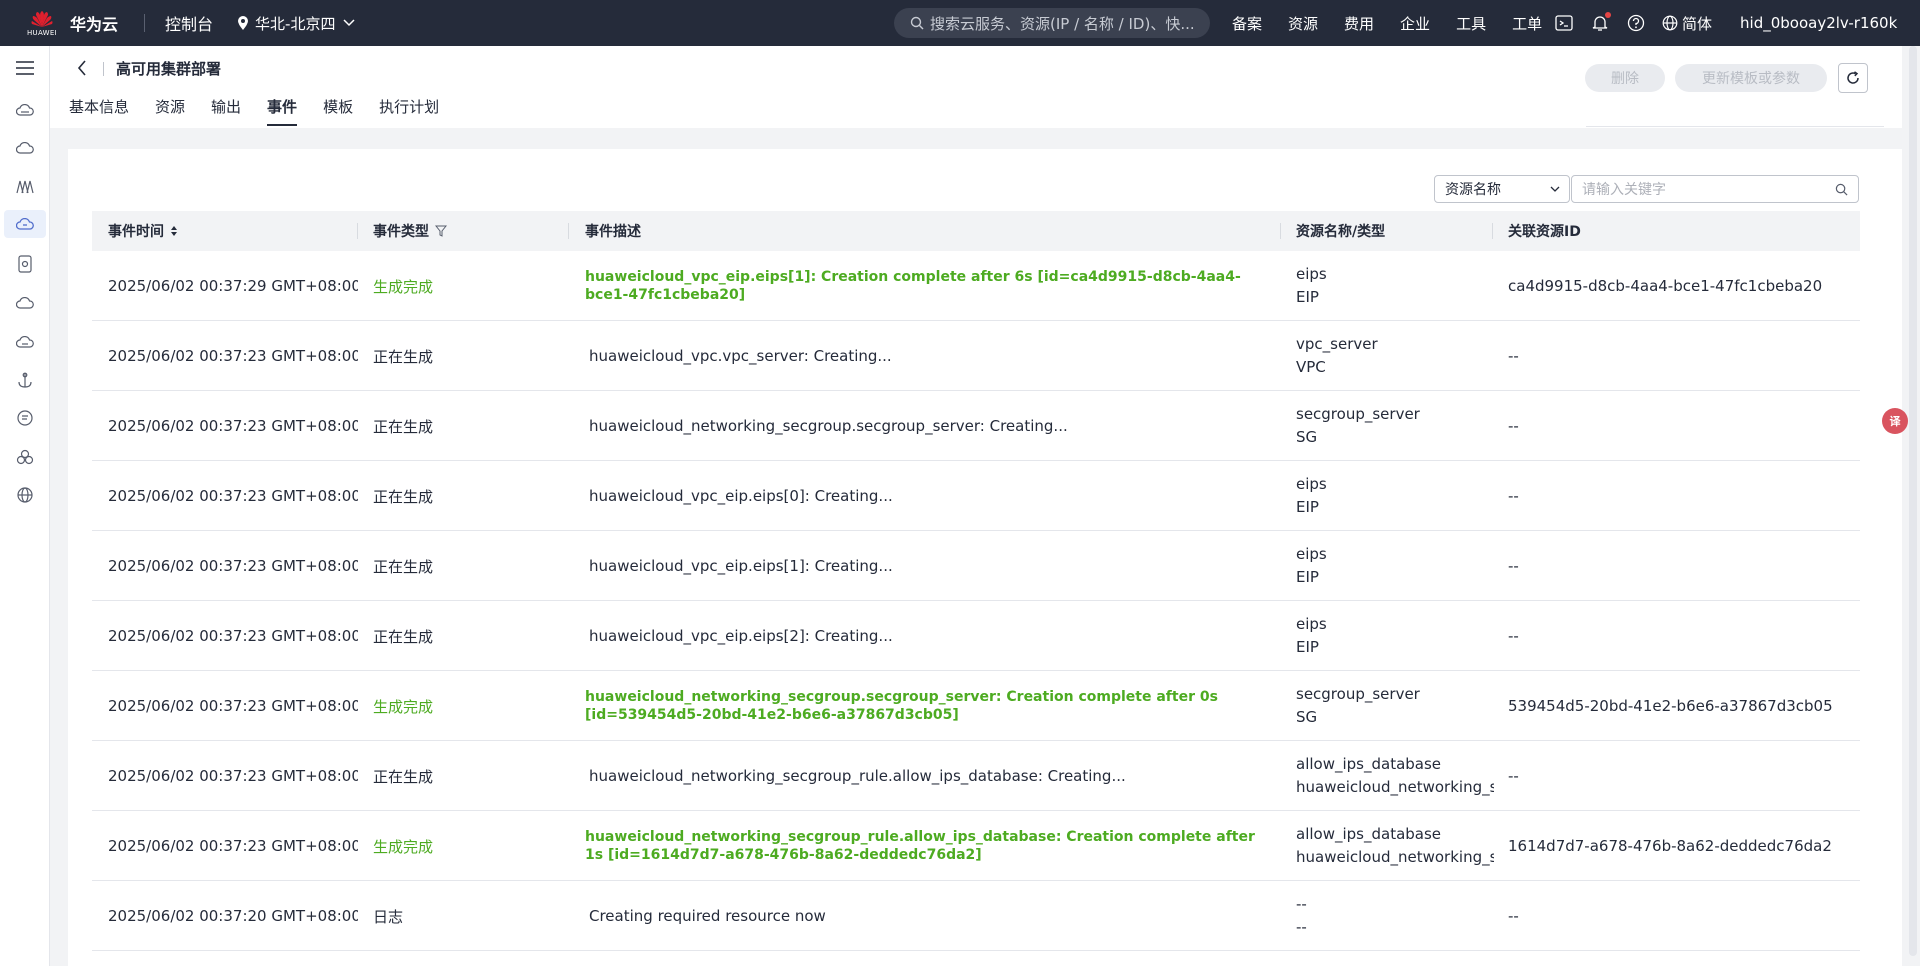 Image resolution: width=1920 pixels, height=966 pixels. Describe the element at coordinates (338, 111) in the screenshot. I see `tab-template: 模板` at that location.